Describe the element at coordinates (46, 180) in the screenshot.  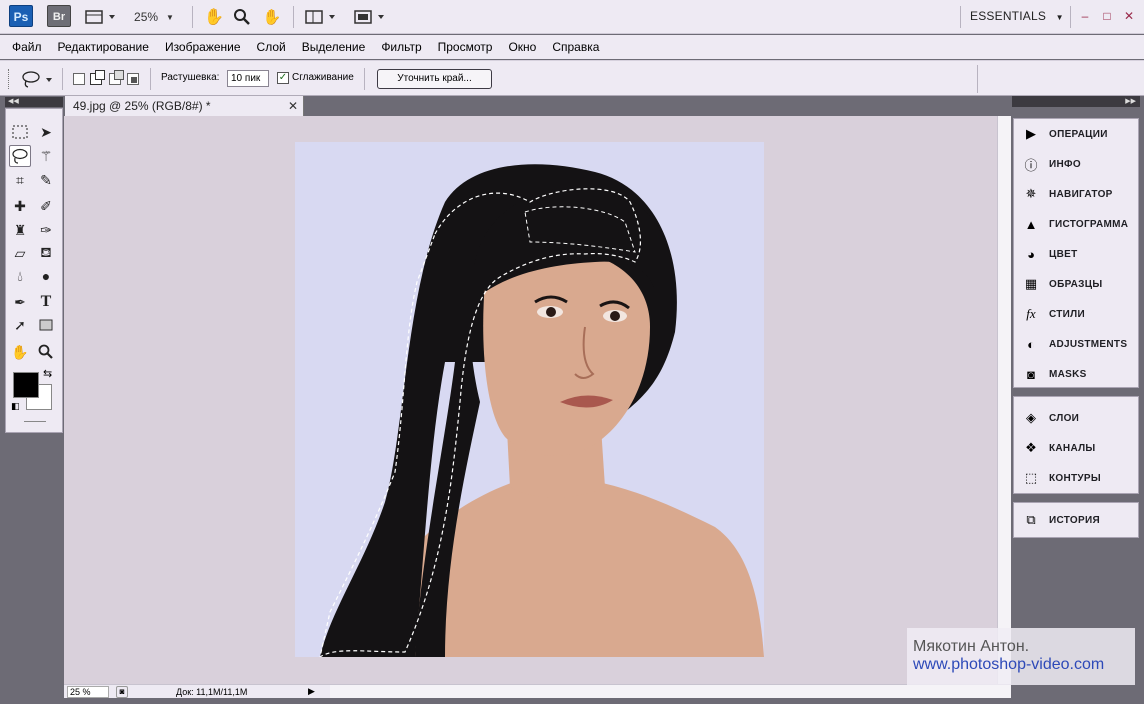
I see `eyedropper-tool: ✎` at that location.